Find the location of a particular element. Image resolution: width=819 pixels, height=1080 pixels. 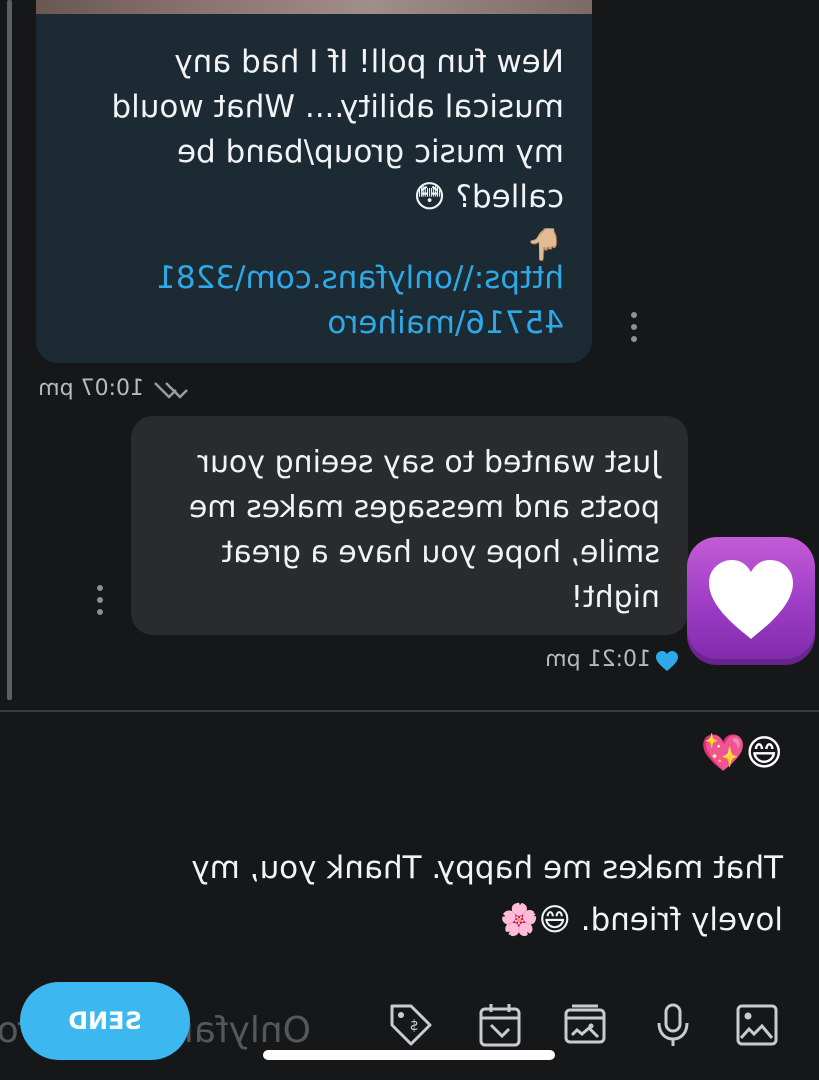

read-receipt-icon is located at coordinates (171, 390).